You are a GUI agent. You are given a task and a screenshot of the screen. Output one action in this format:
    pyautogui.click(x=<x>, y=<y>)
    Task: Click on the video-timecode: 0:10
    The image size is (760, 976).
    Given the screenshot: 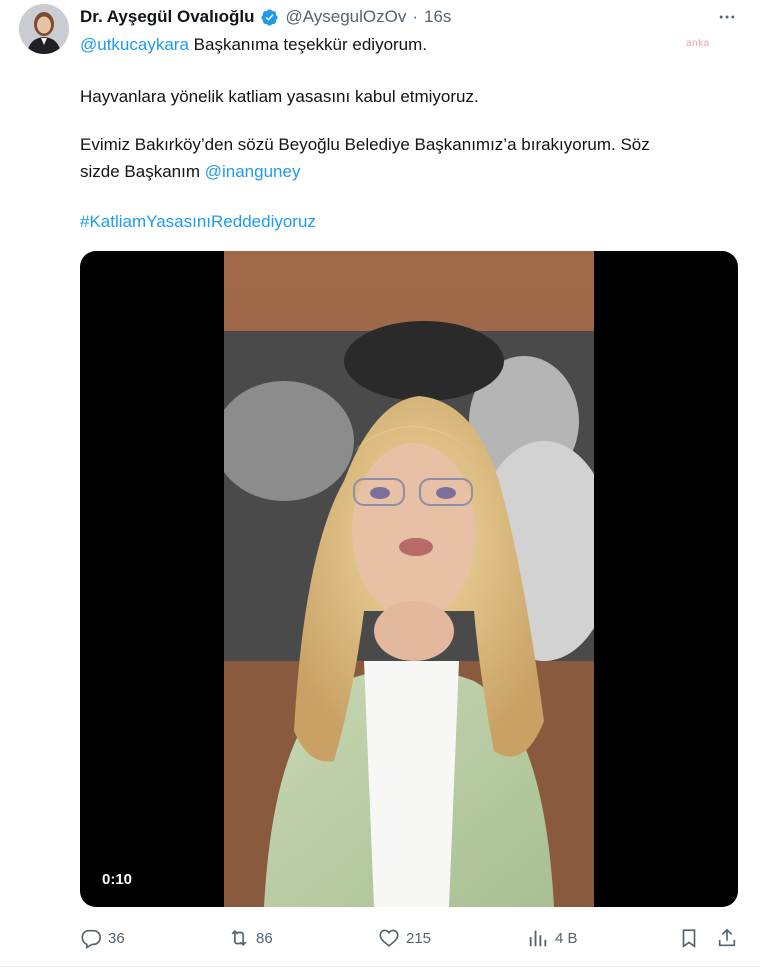 What is the action you would take?
    pyautogui.click(x=117, y=879)
    